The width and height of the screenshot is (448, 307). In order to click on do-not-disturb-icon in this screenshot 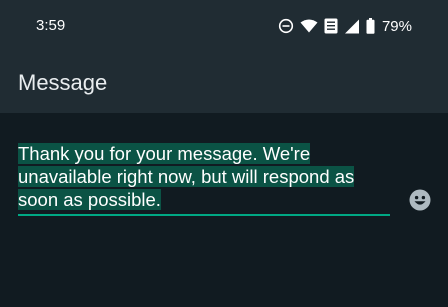, I will do `click(286, 26)`.